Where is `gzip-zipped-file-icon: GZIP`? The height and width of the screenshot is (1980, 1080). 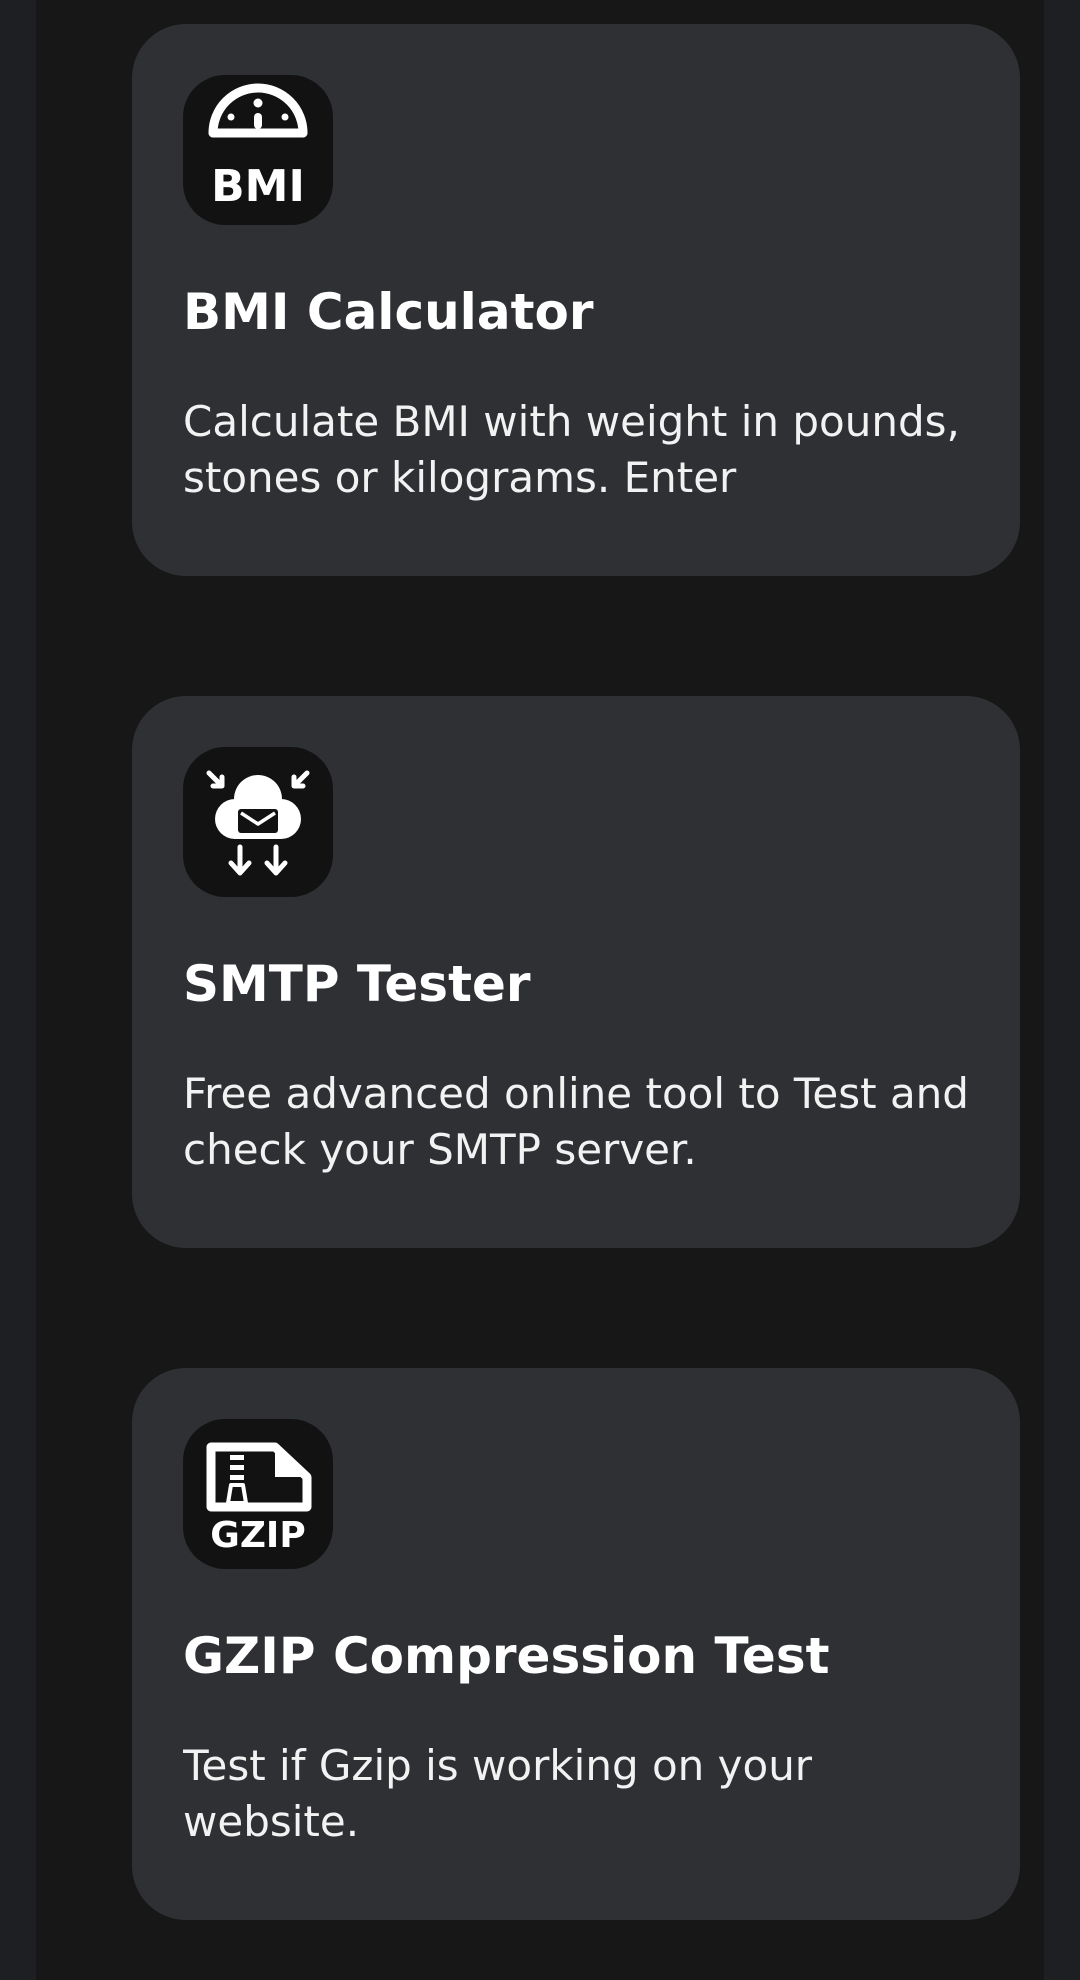
gzip-zipped-file-icon: GZIP is located at coordinates (258, 1494).